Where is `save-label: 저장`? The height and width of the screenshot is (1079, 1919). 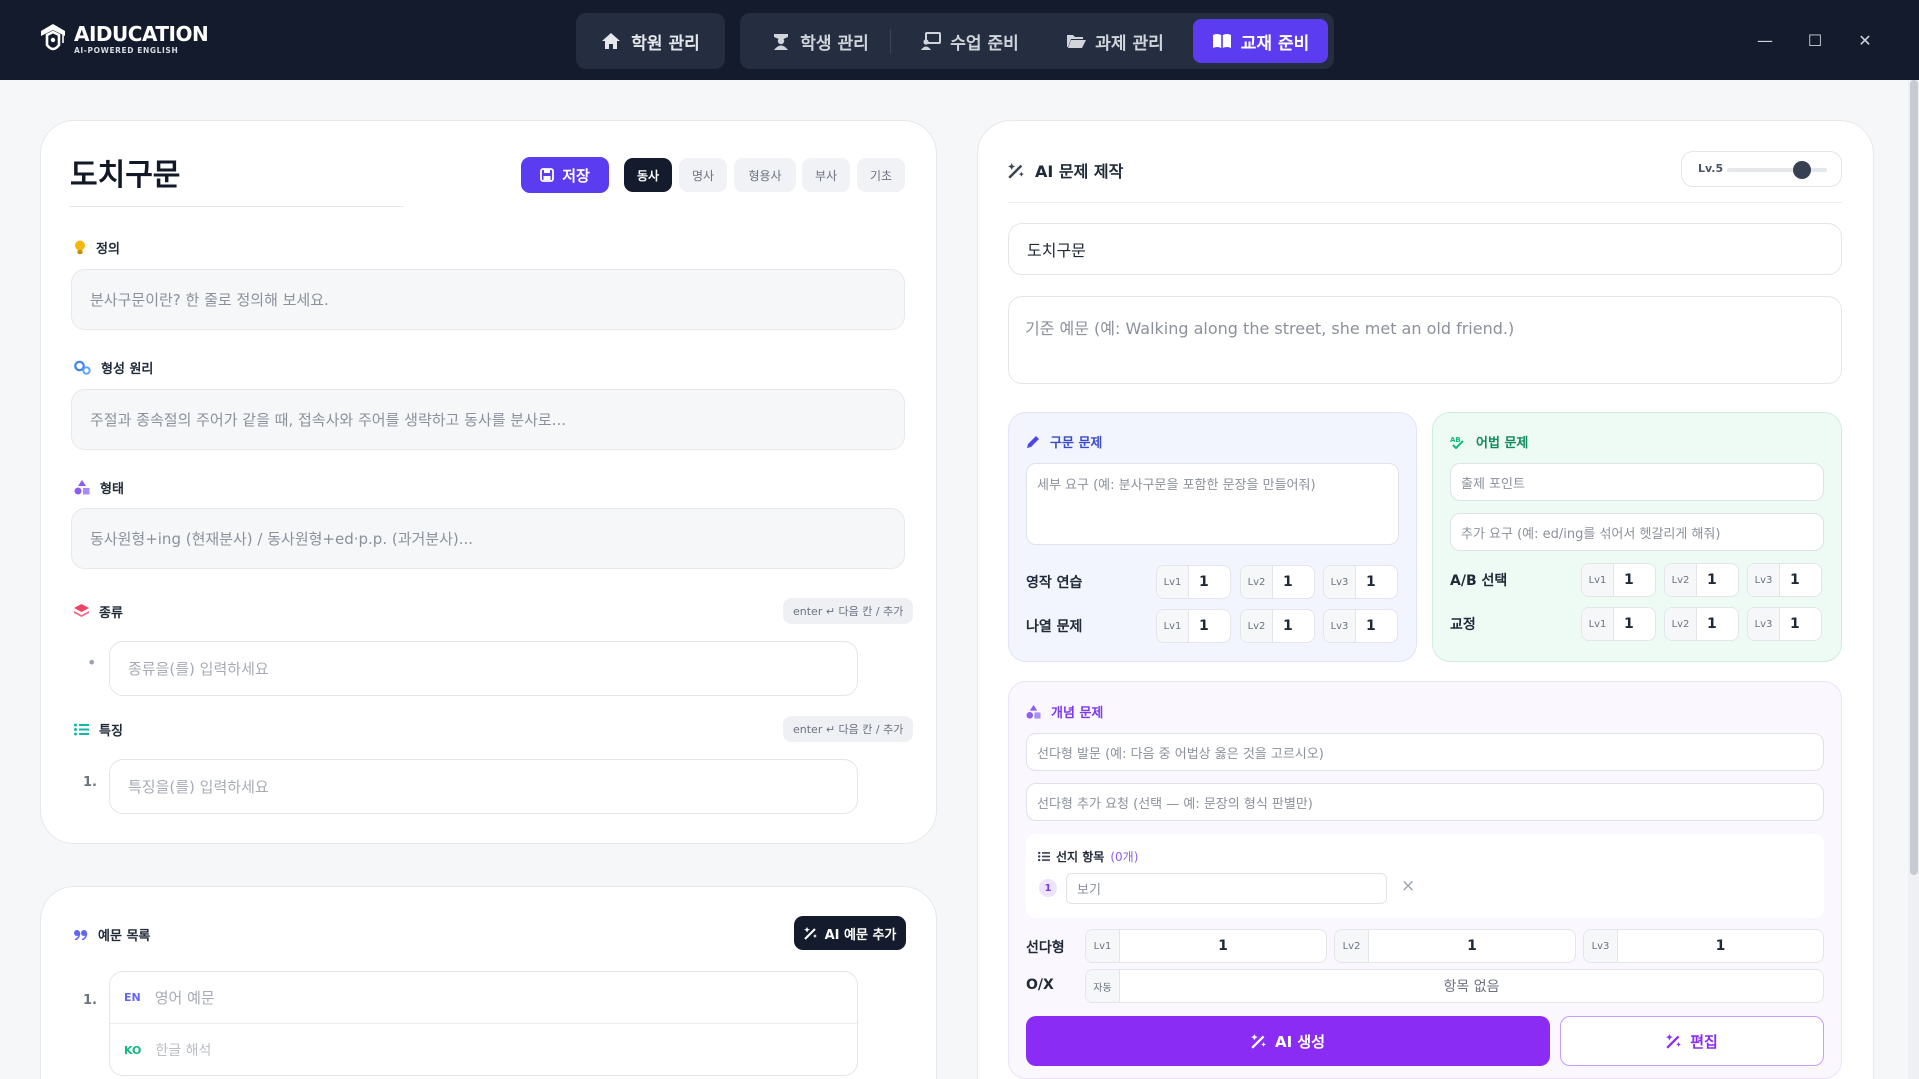 save-label: 저장 is located at coordinates (576, 175).